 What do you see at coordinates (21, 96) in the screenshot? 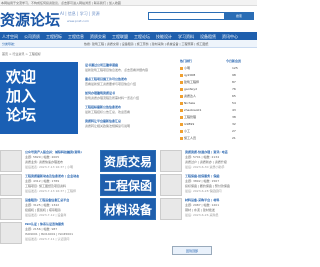
I see `banner-text: 欢迎 加入 论坛` at bounding box center [21, 96].